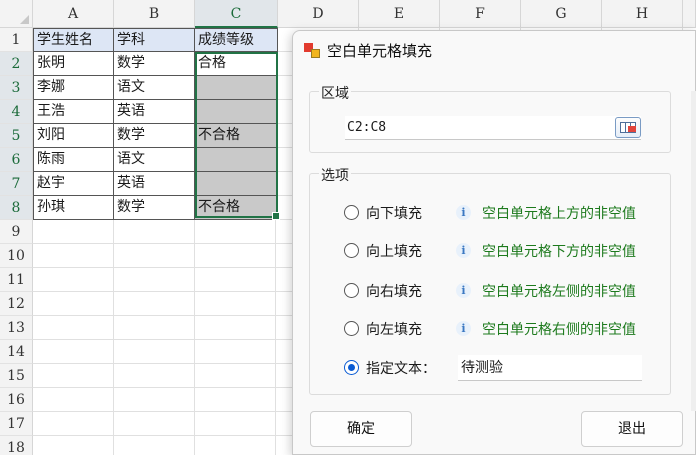 This screenshot has width=696, height=455. Describe the element at coordinates (16, 400) in the screenshot. I see `row-header-16: 16` at that location.